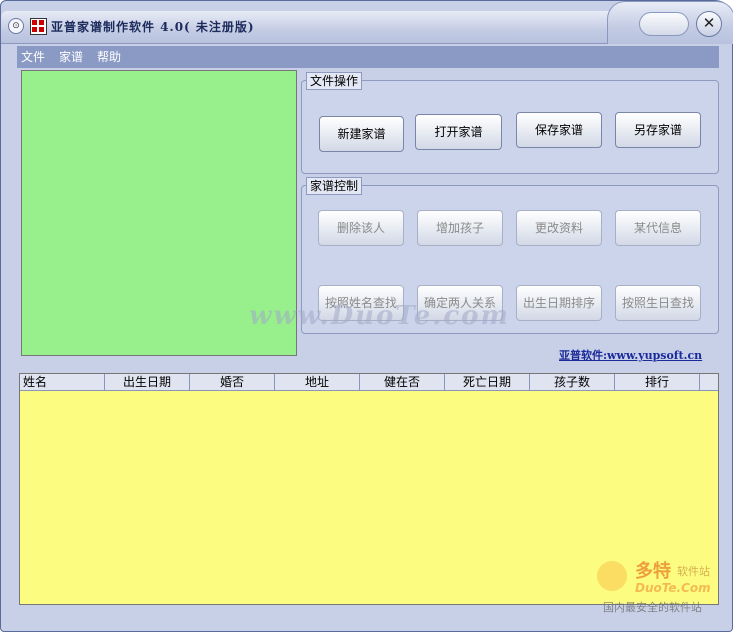 The width and height of the screenshot is (733, 632). I want to click on menu-file: 文件, so click(33, 57).